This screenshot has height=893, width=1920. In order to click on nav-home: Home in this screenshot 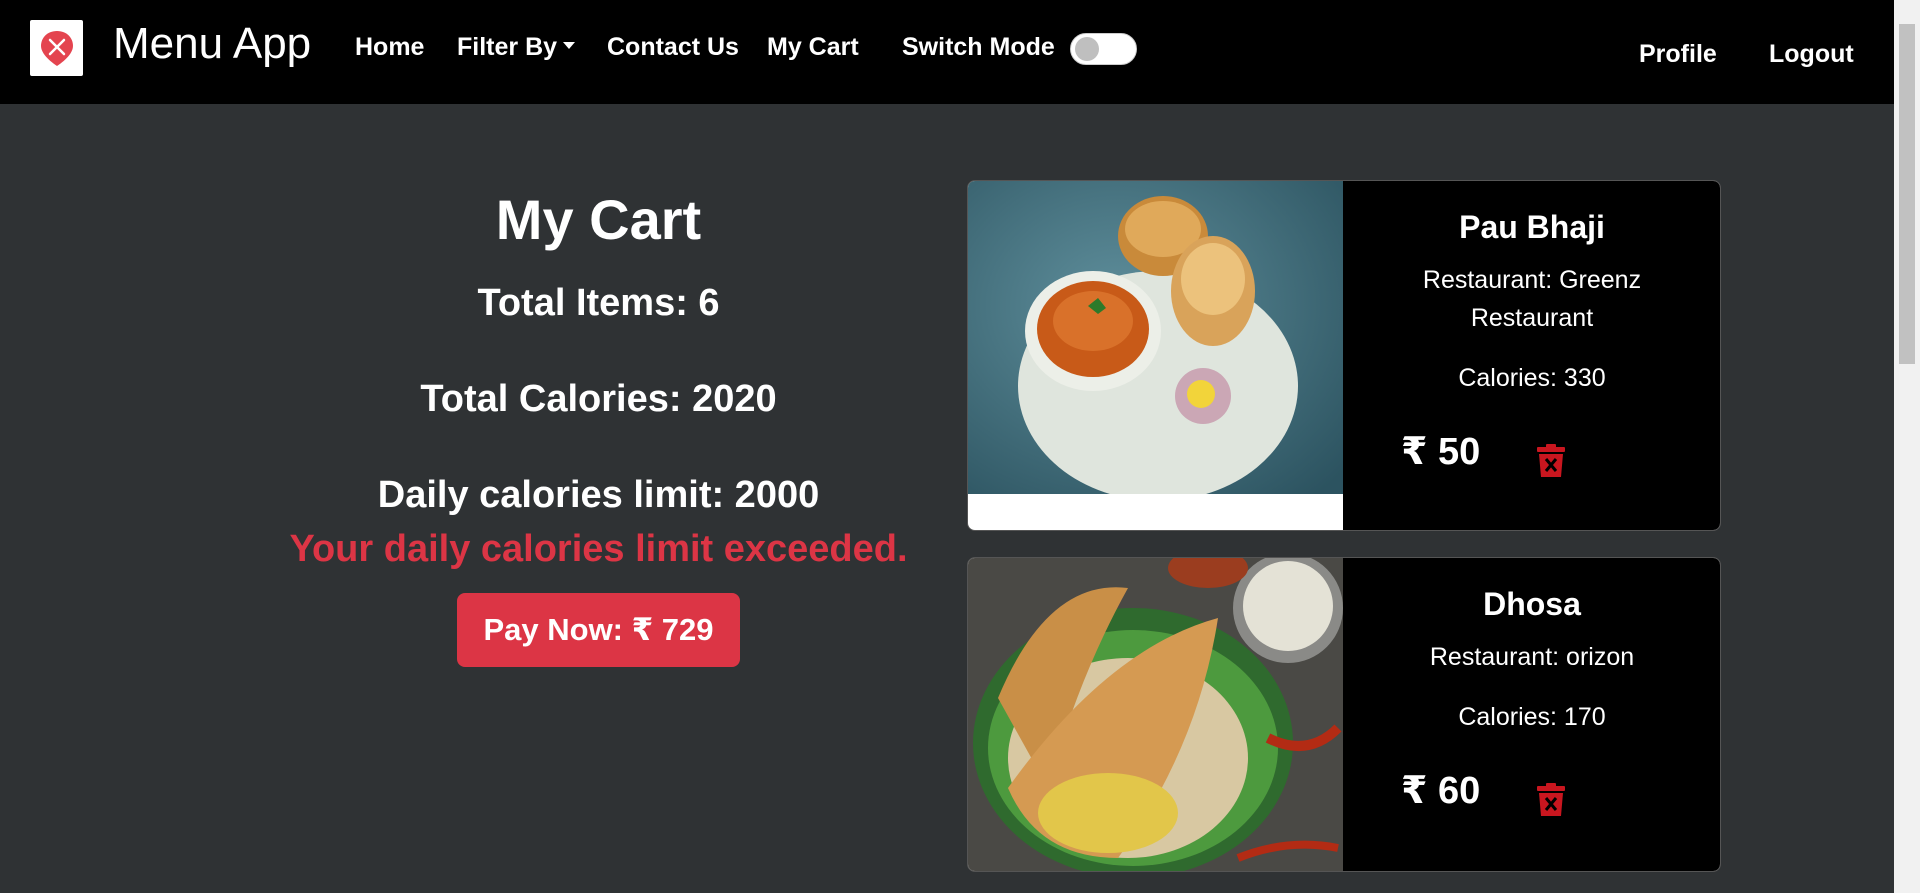, I will do `click(389, 47)`.